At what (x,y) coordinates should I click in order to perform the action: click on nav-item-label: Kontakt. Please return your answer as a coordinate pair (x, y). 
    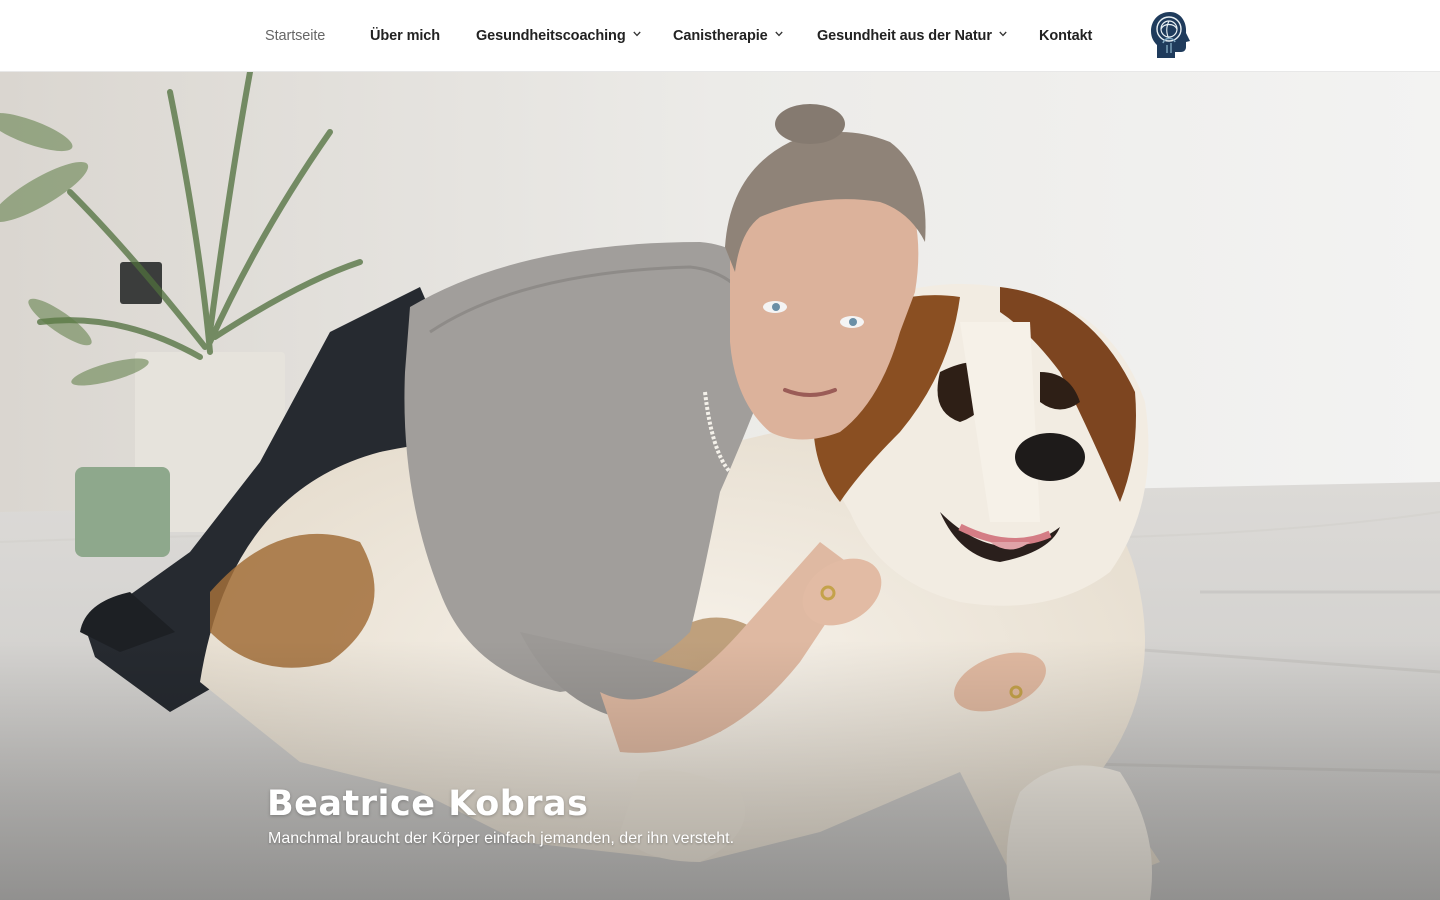
    Looking at the image, I should click on (1066, 36).